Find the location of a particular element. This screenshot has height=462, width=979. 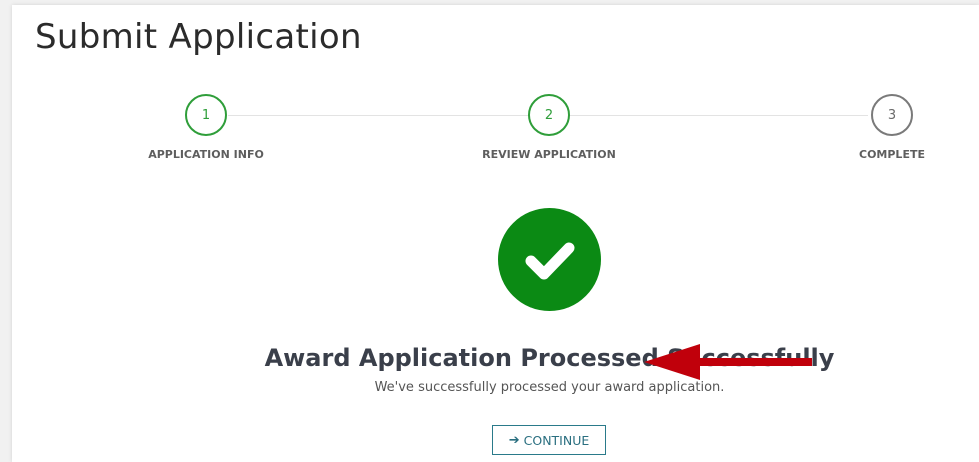

check-circle-icon is located at coordinates (549, 259).